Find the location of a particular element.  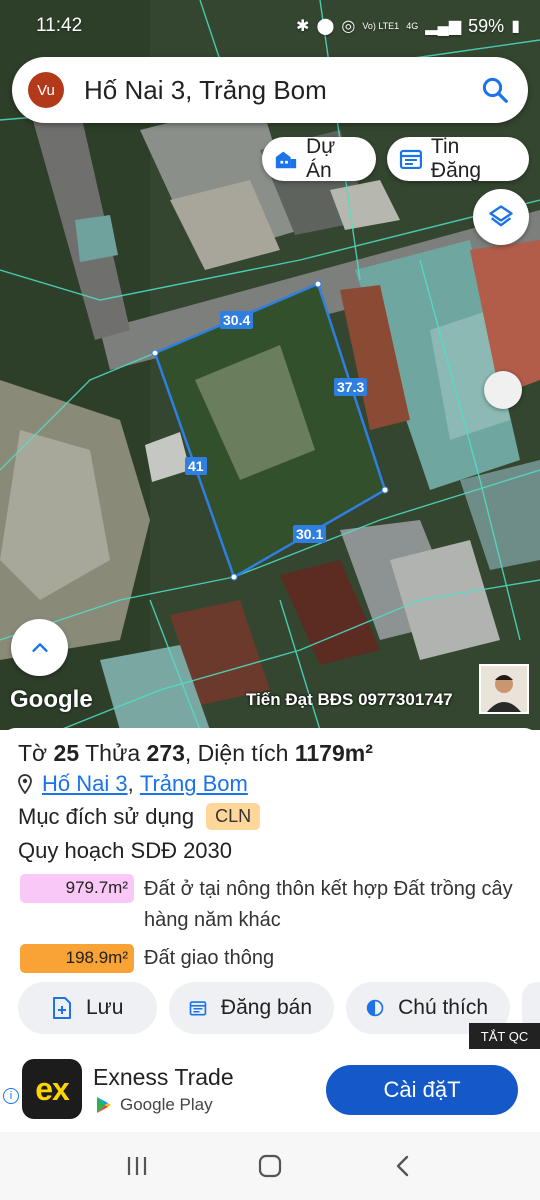

status-time: 11:42 is located at coordinates (59, 25).